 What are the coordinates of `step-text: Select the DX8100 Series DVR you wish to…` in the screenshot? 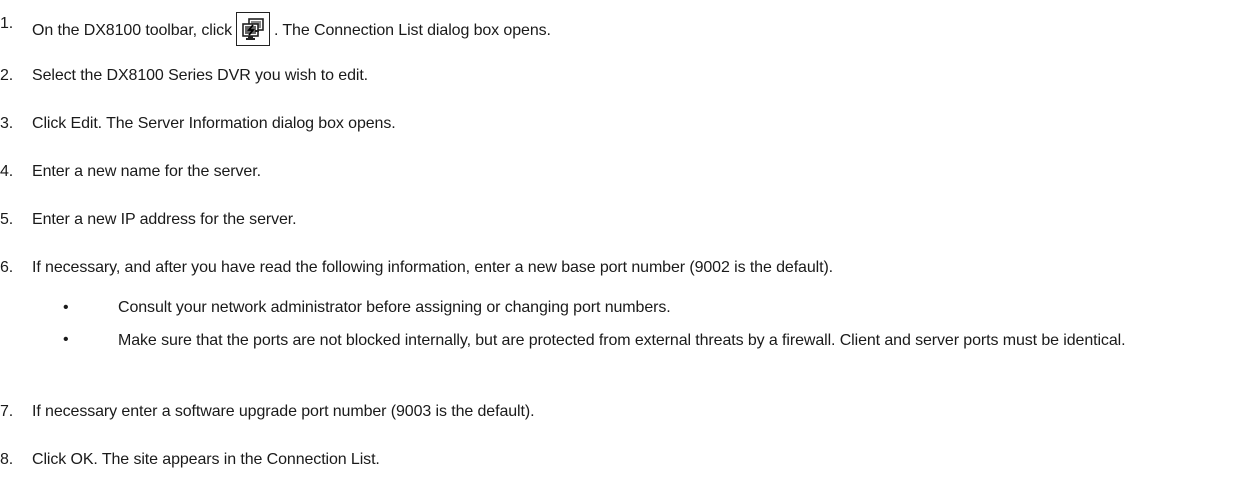 It's located at (200, 75).